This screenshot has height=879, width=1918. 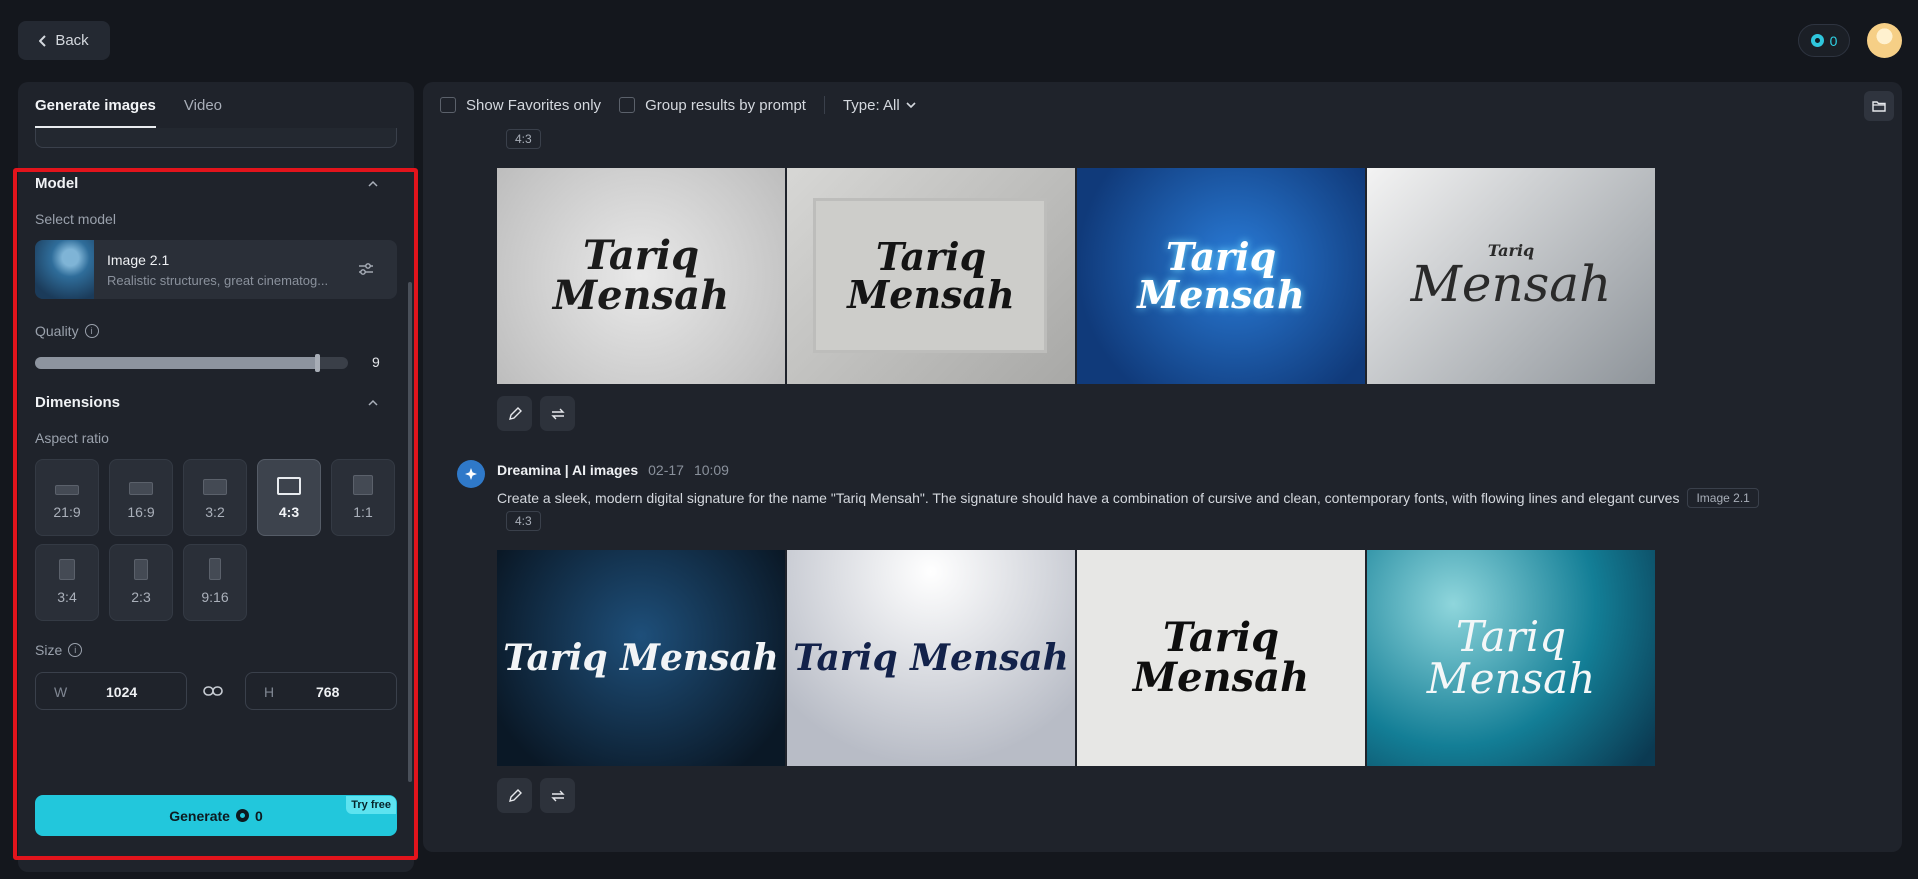 I want to click on pencil-icon, so click(x=515, y=795).